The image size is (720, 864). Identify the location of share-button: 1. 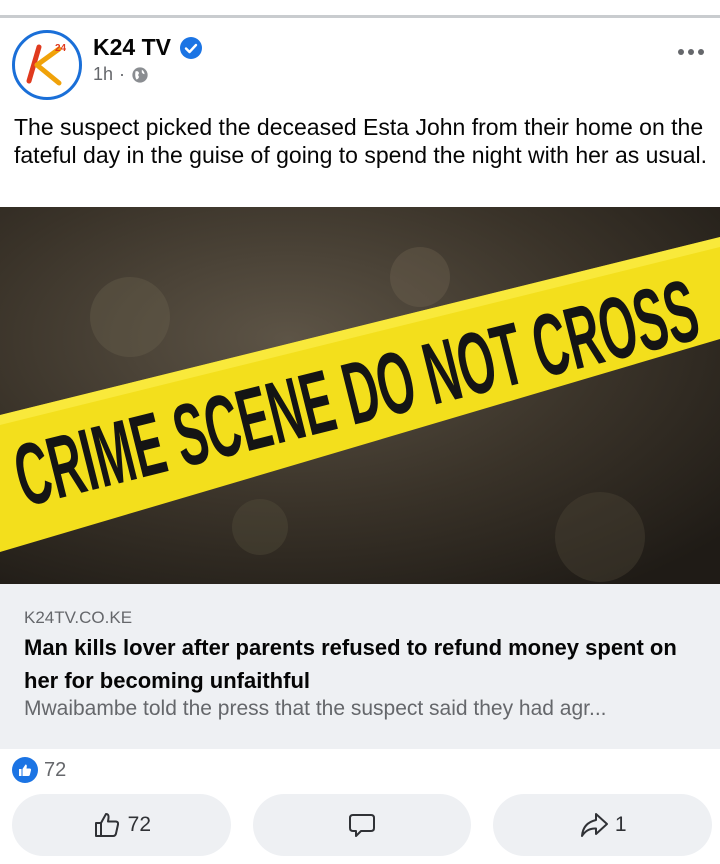
(603, 825).